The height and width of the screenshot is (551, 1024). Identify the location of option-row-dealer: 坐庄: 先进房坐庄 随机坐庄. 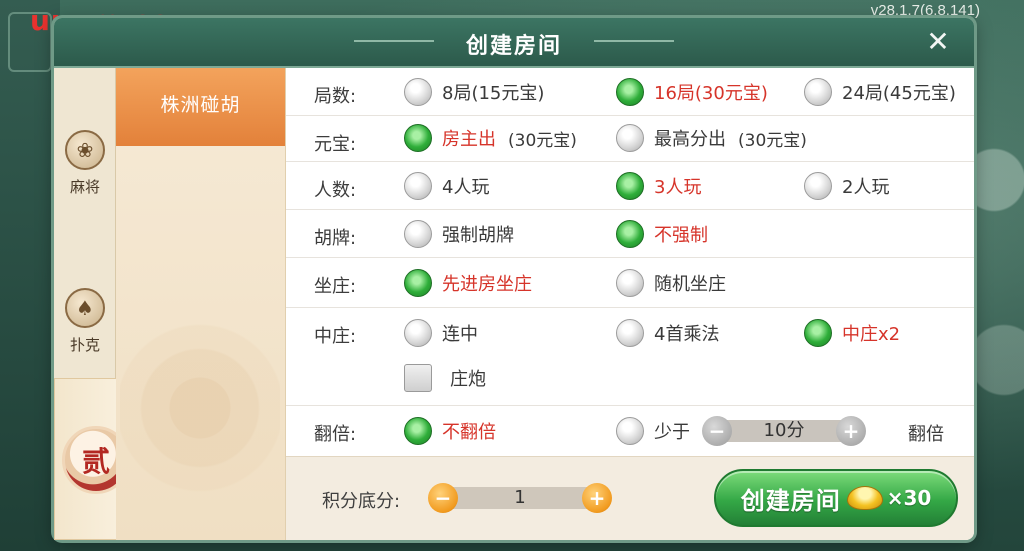
(630, 283).